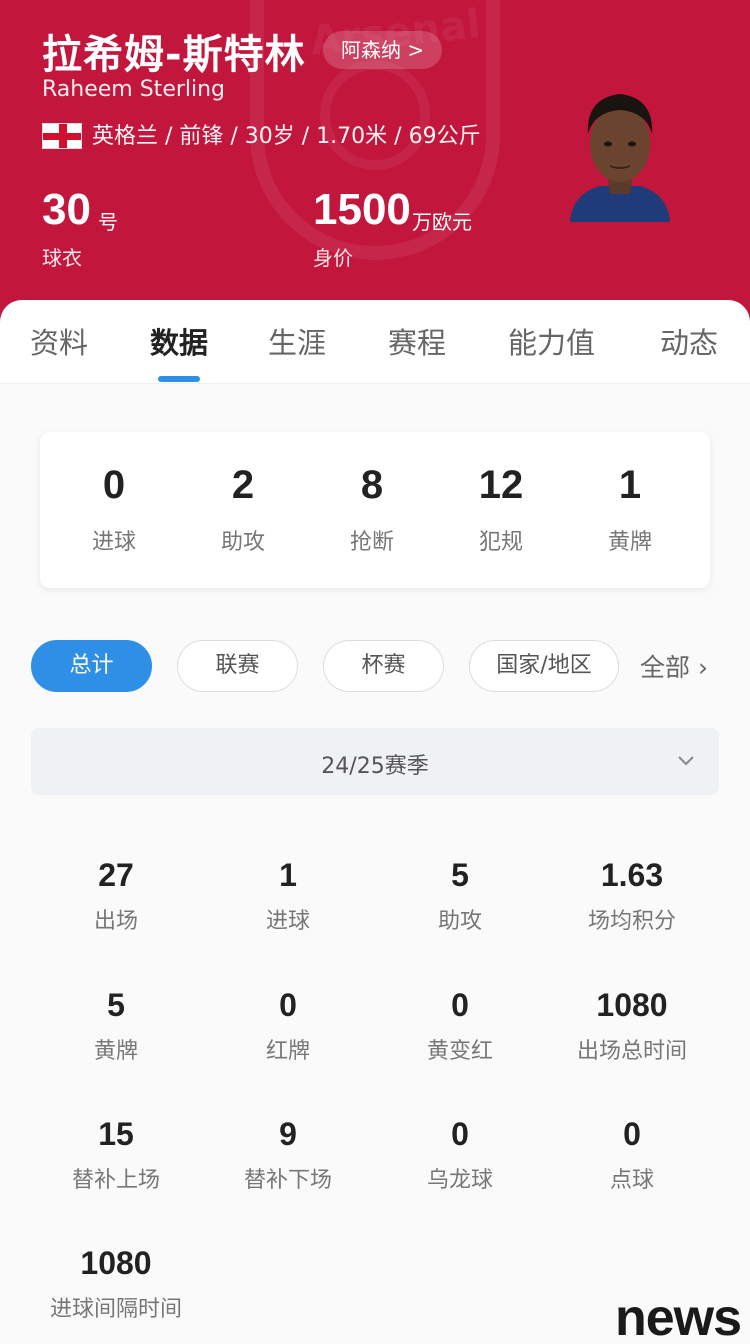  I want to click on stat-label: 出场, so click(115, 921).